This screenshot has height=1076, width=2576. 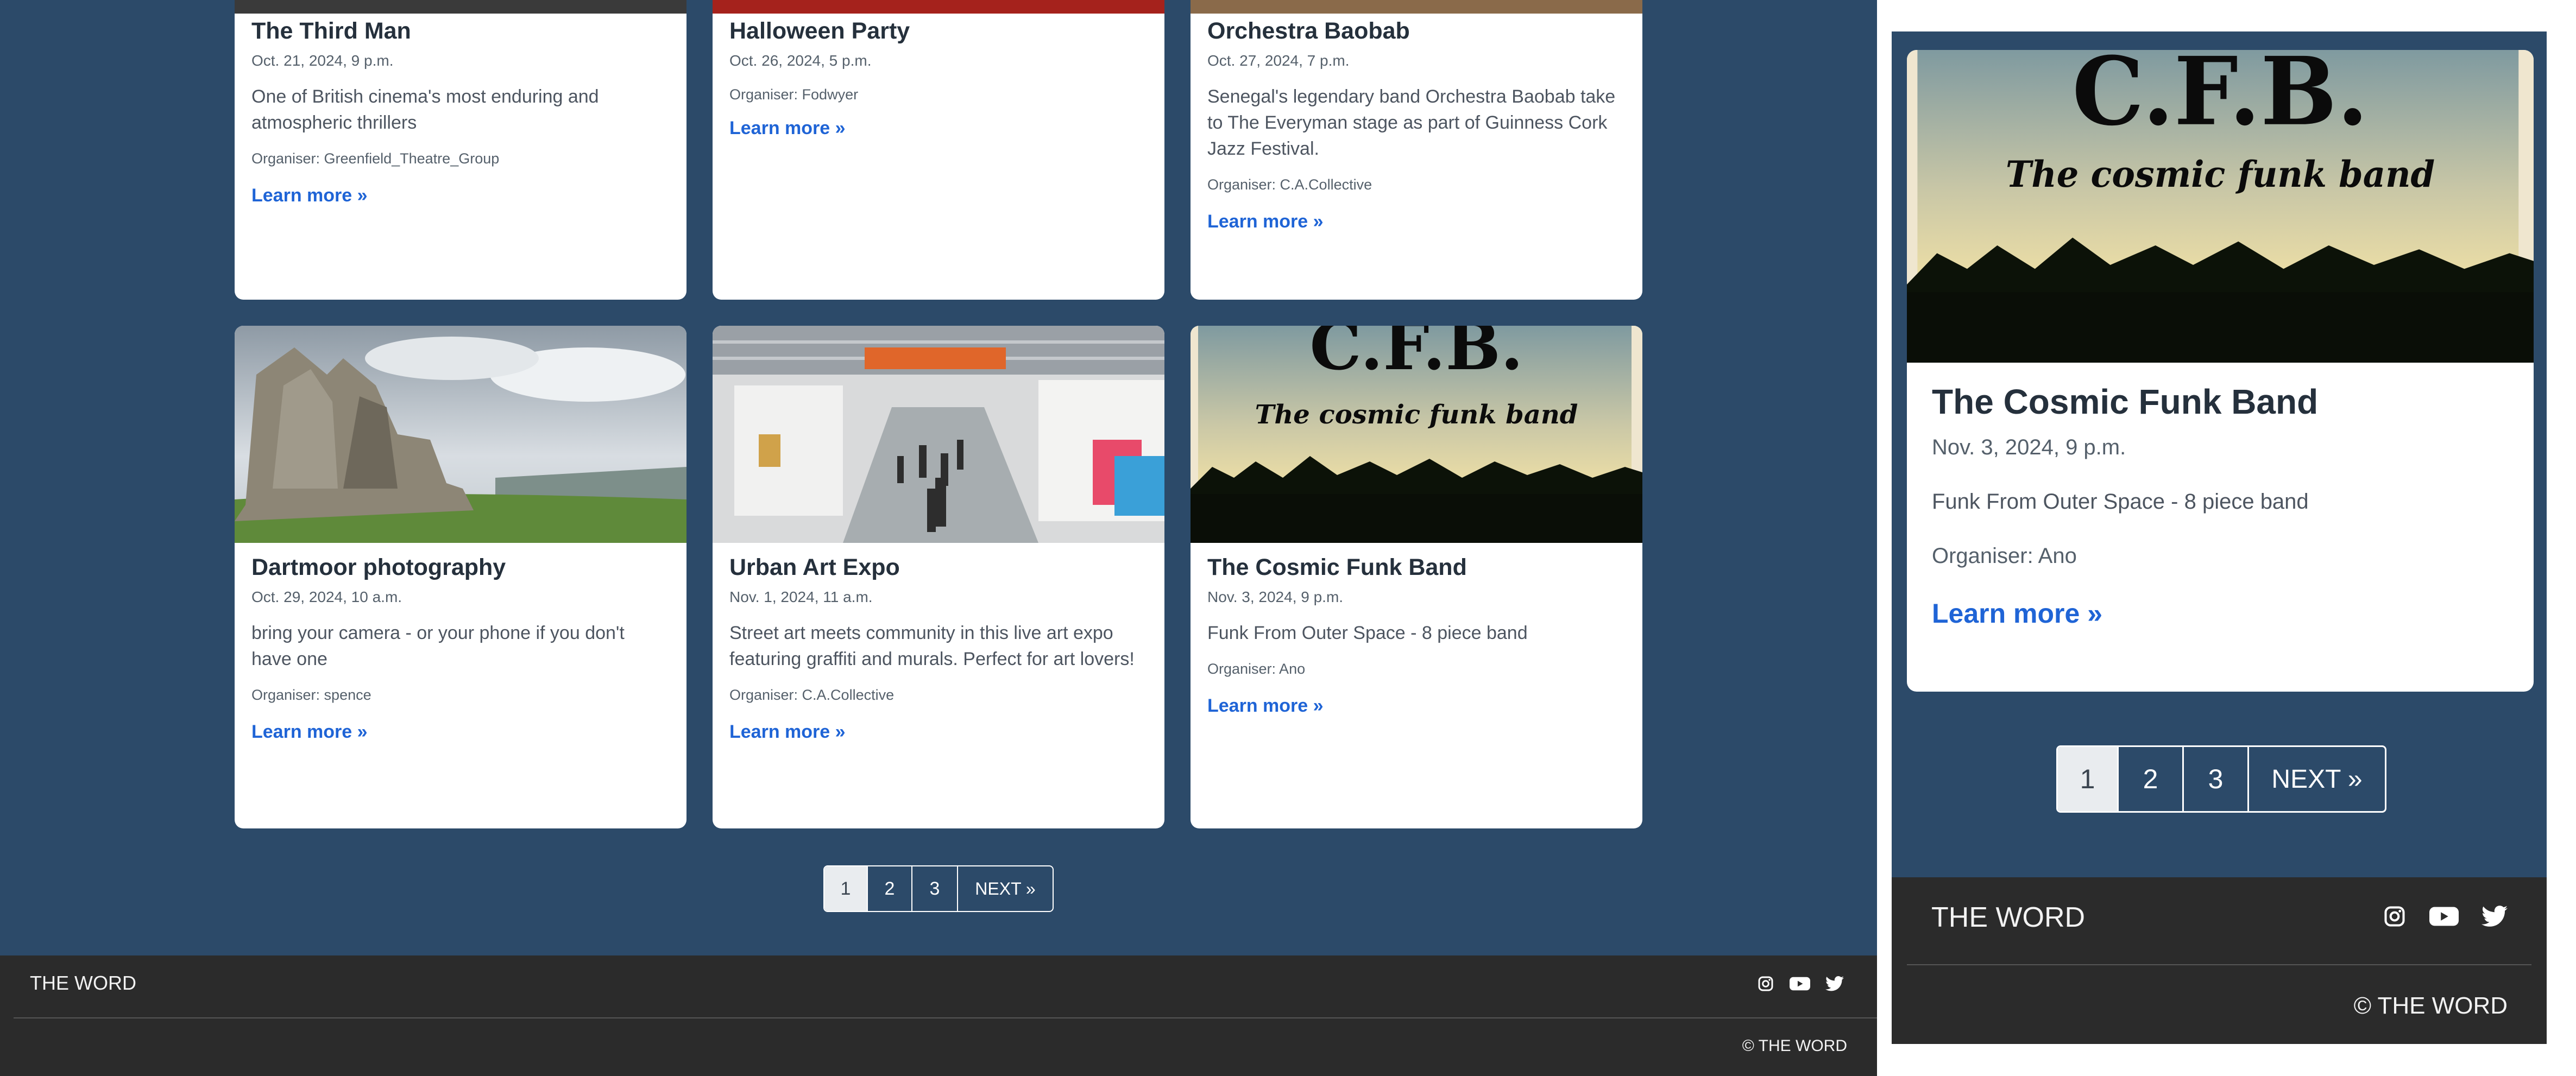 I want to click on event-title: Dartmoor photography, so click(x=379, y=567).